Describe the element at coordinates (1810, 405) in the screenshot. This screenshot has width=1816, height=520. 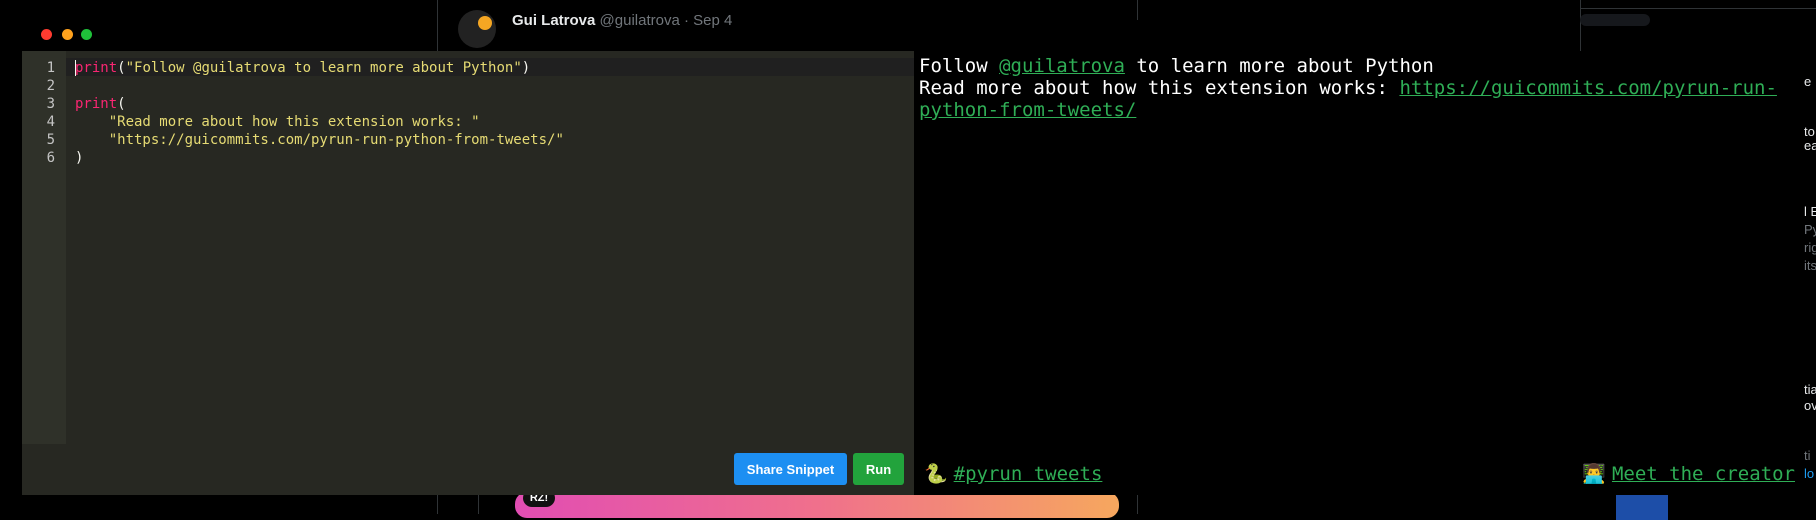
I see `background-fragment: ov` at that location.